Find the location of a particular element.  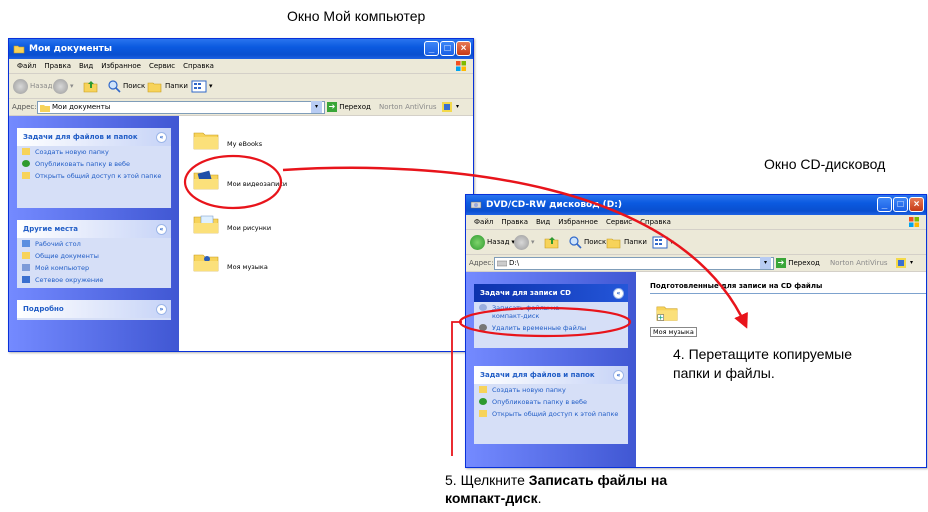

folders-icon is located at coordinates (613, 243).